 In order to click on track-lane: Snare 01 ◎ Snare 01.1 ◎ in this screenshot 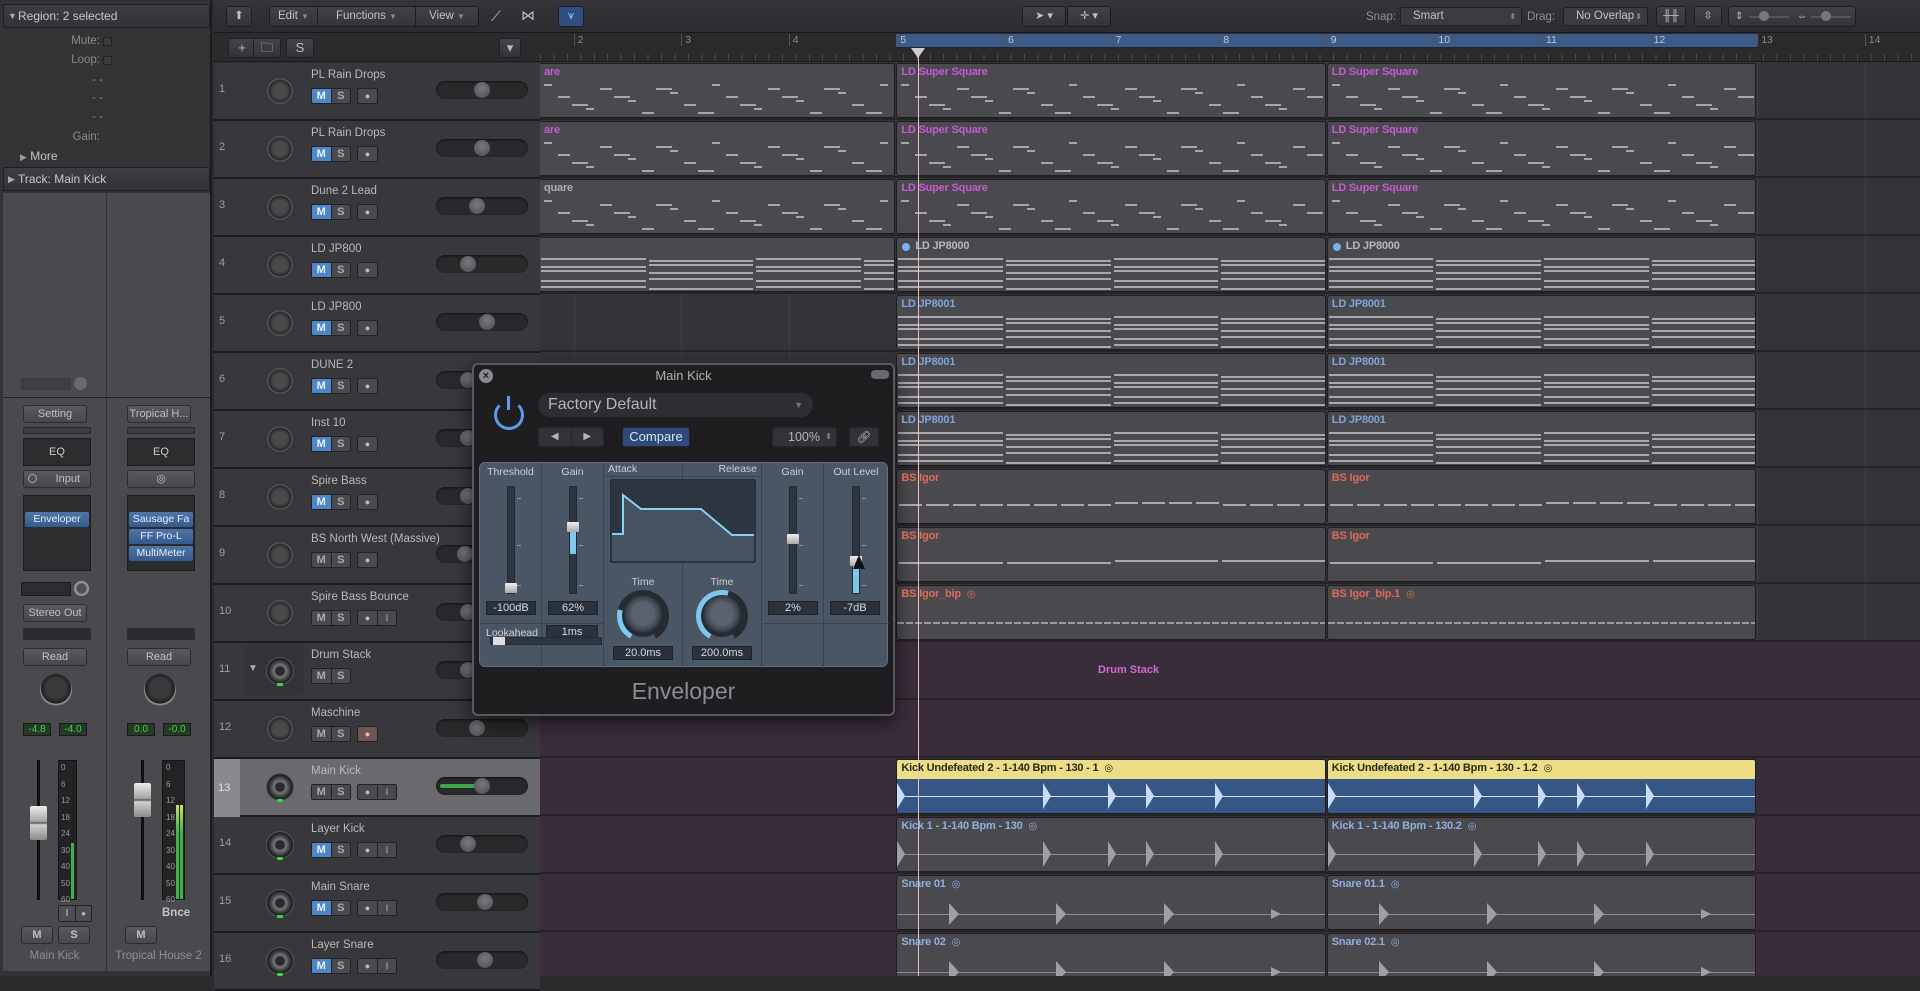, I will do `click(1230, 903)`.